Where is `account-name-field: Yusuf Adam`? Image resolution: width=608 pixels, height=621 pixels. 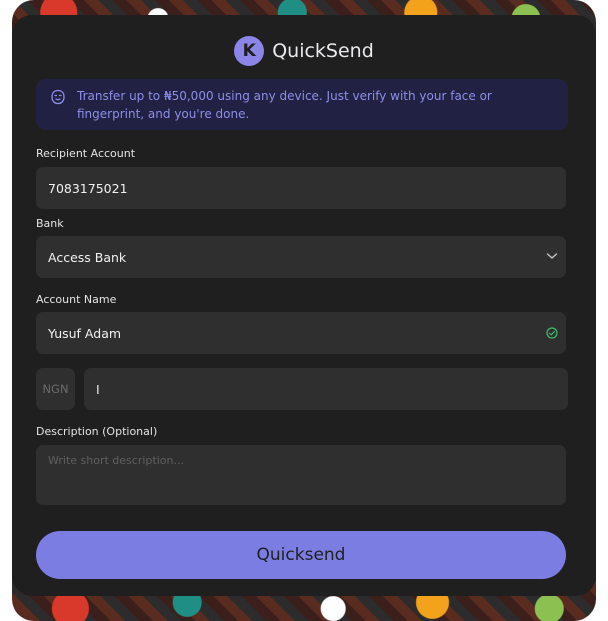
account-name-field: Yusuf Adam is located at coordinates (301, 333).